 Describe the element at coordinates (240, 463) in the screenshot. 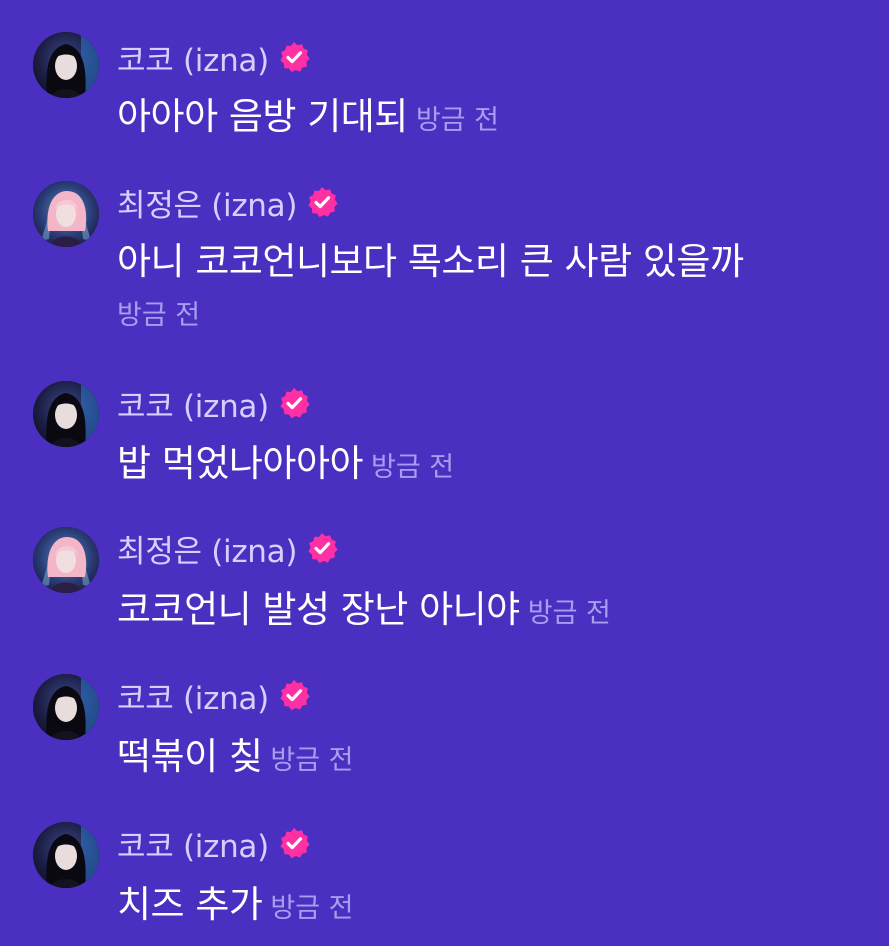

I see `message-text: 밥 먹었나아아아` at that location.